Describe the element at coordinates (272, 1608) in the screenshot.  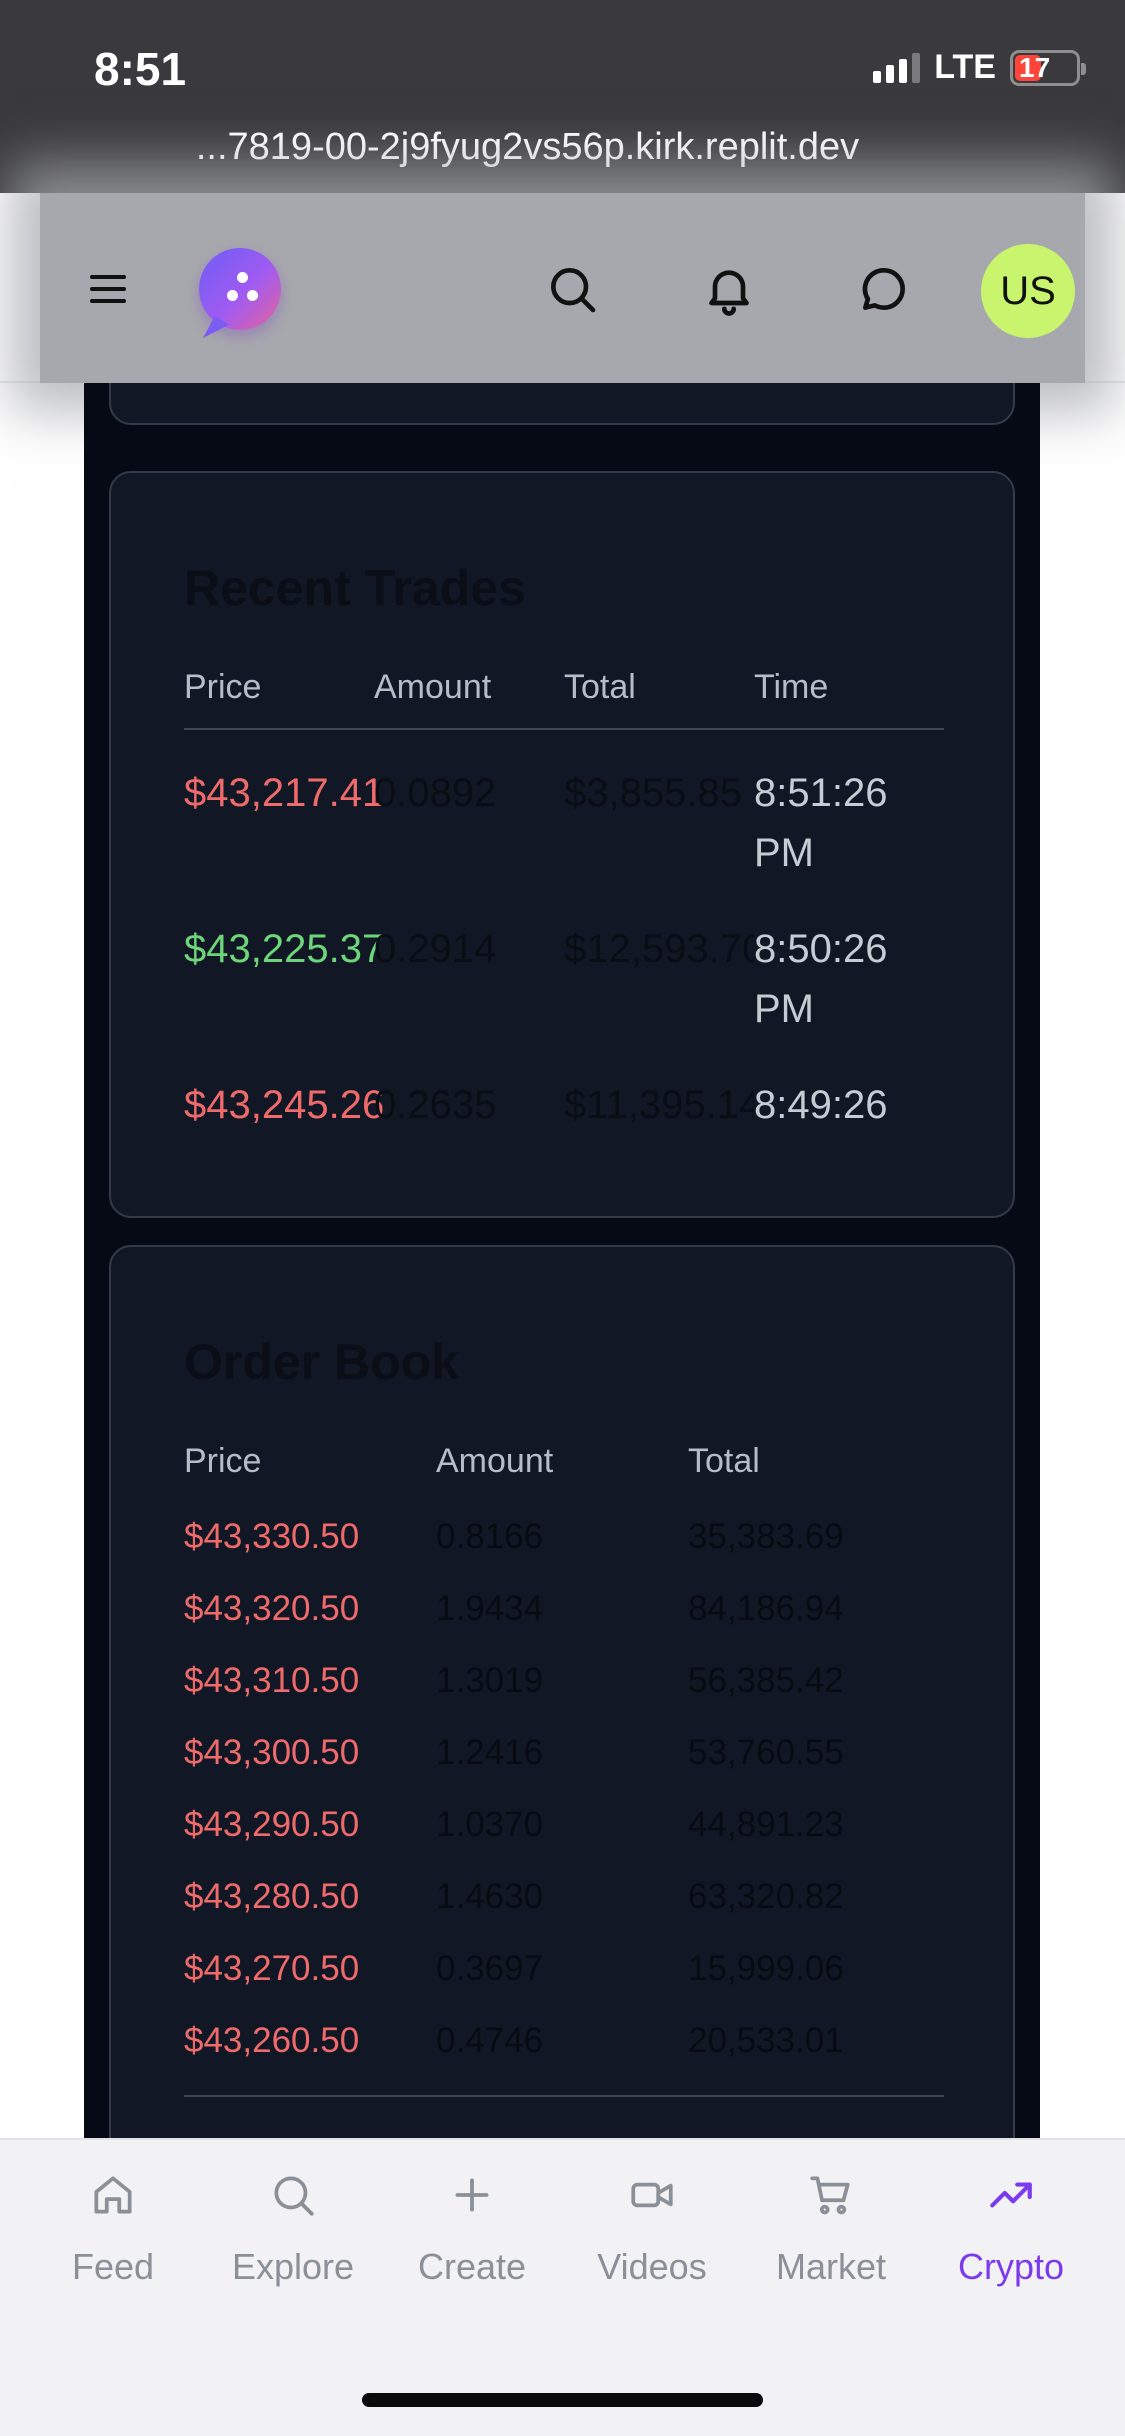
I see `ask-price: $43,320.50` at that location.